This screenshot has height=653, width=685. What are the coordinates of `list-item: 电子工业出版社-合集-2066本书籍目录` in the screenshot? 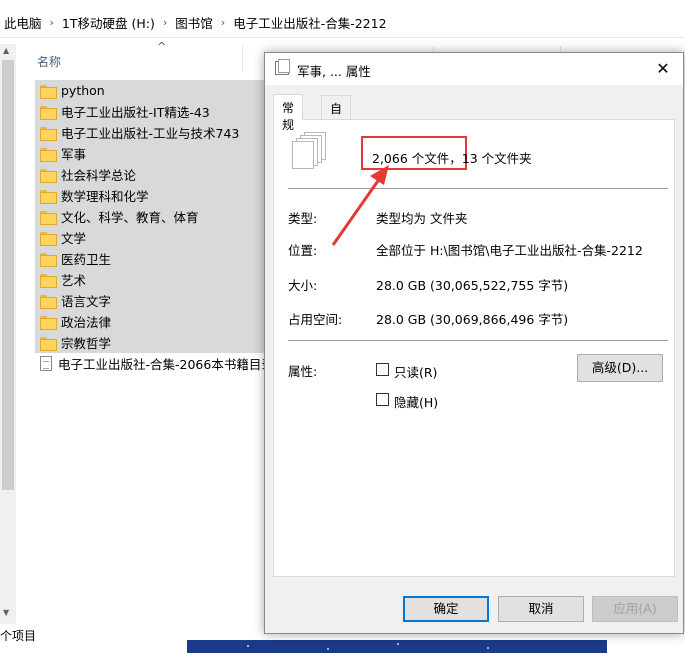 It's located at (155, 363).